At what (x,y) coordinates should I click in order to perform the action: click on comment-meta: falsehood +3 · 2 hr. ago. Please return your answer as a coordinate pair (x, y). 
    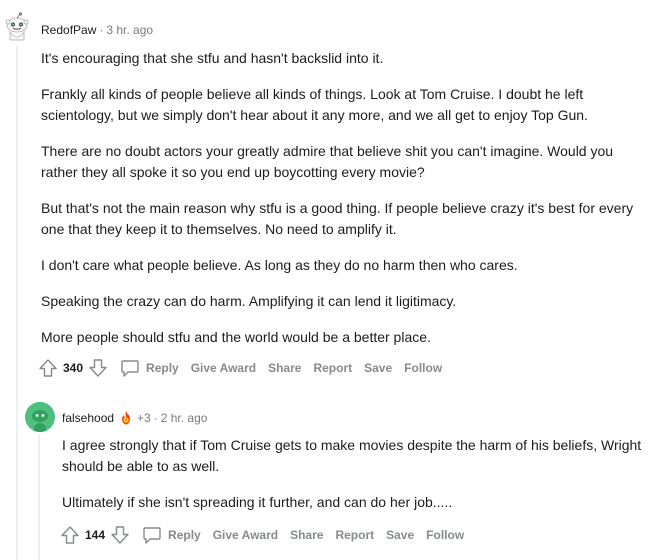
    Looking at the image, I should click on (134, 418).